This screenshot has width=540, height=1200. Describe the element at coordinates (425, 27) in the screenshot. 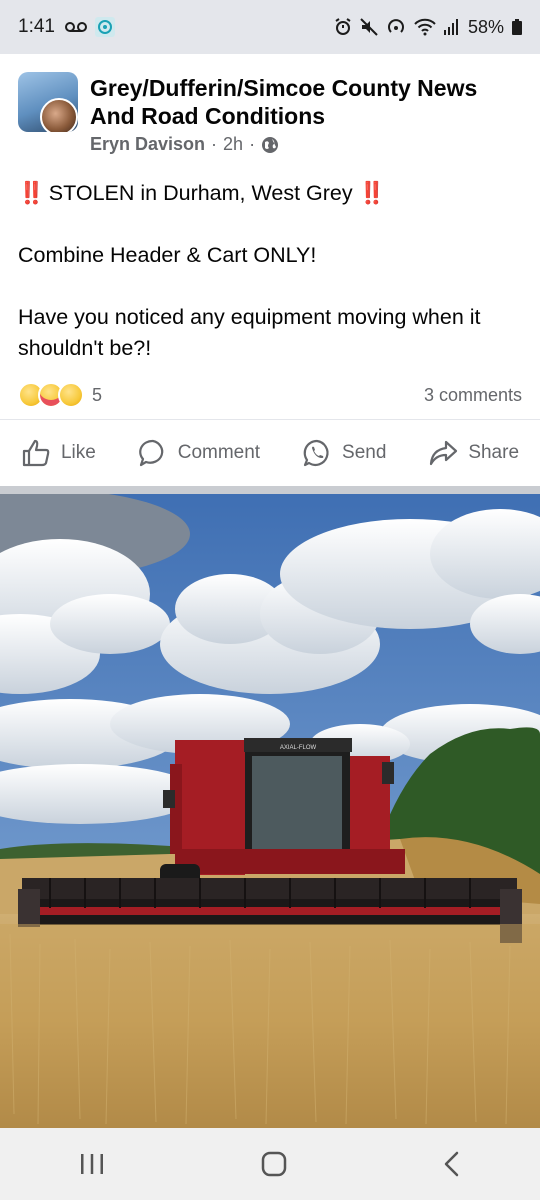

I see `wifi-icon` at that location.